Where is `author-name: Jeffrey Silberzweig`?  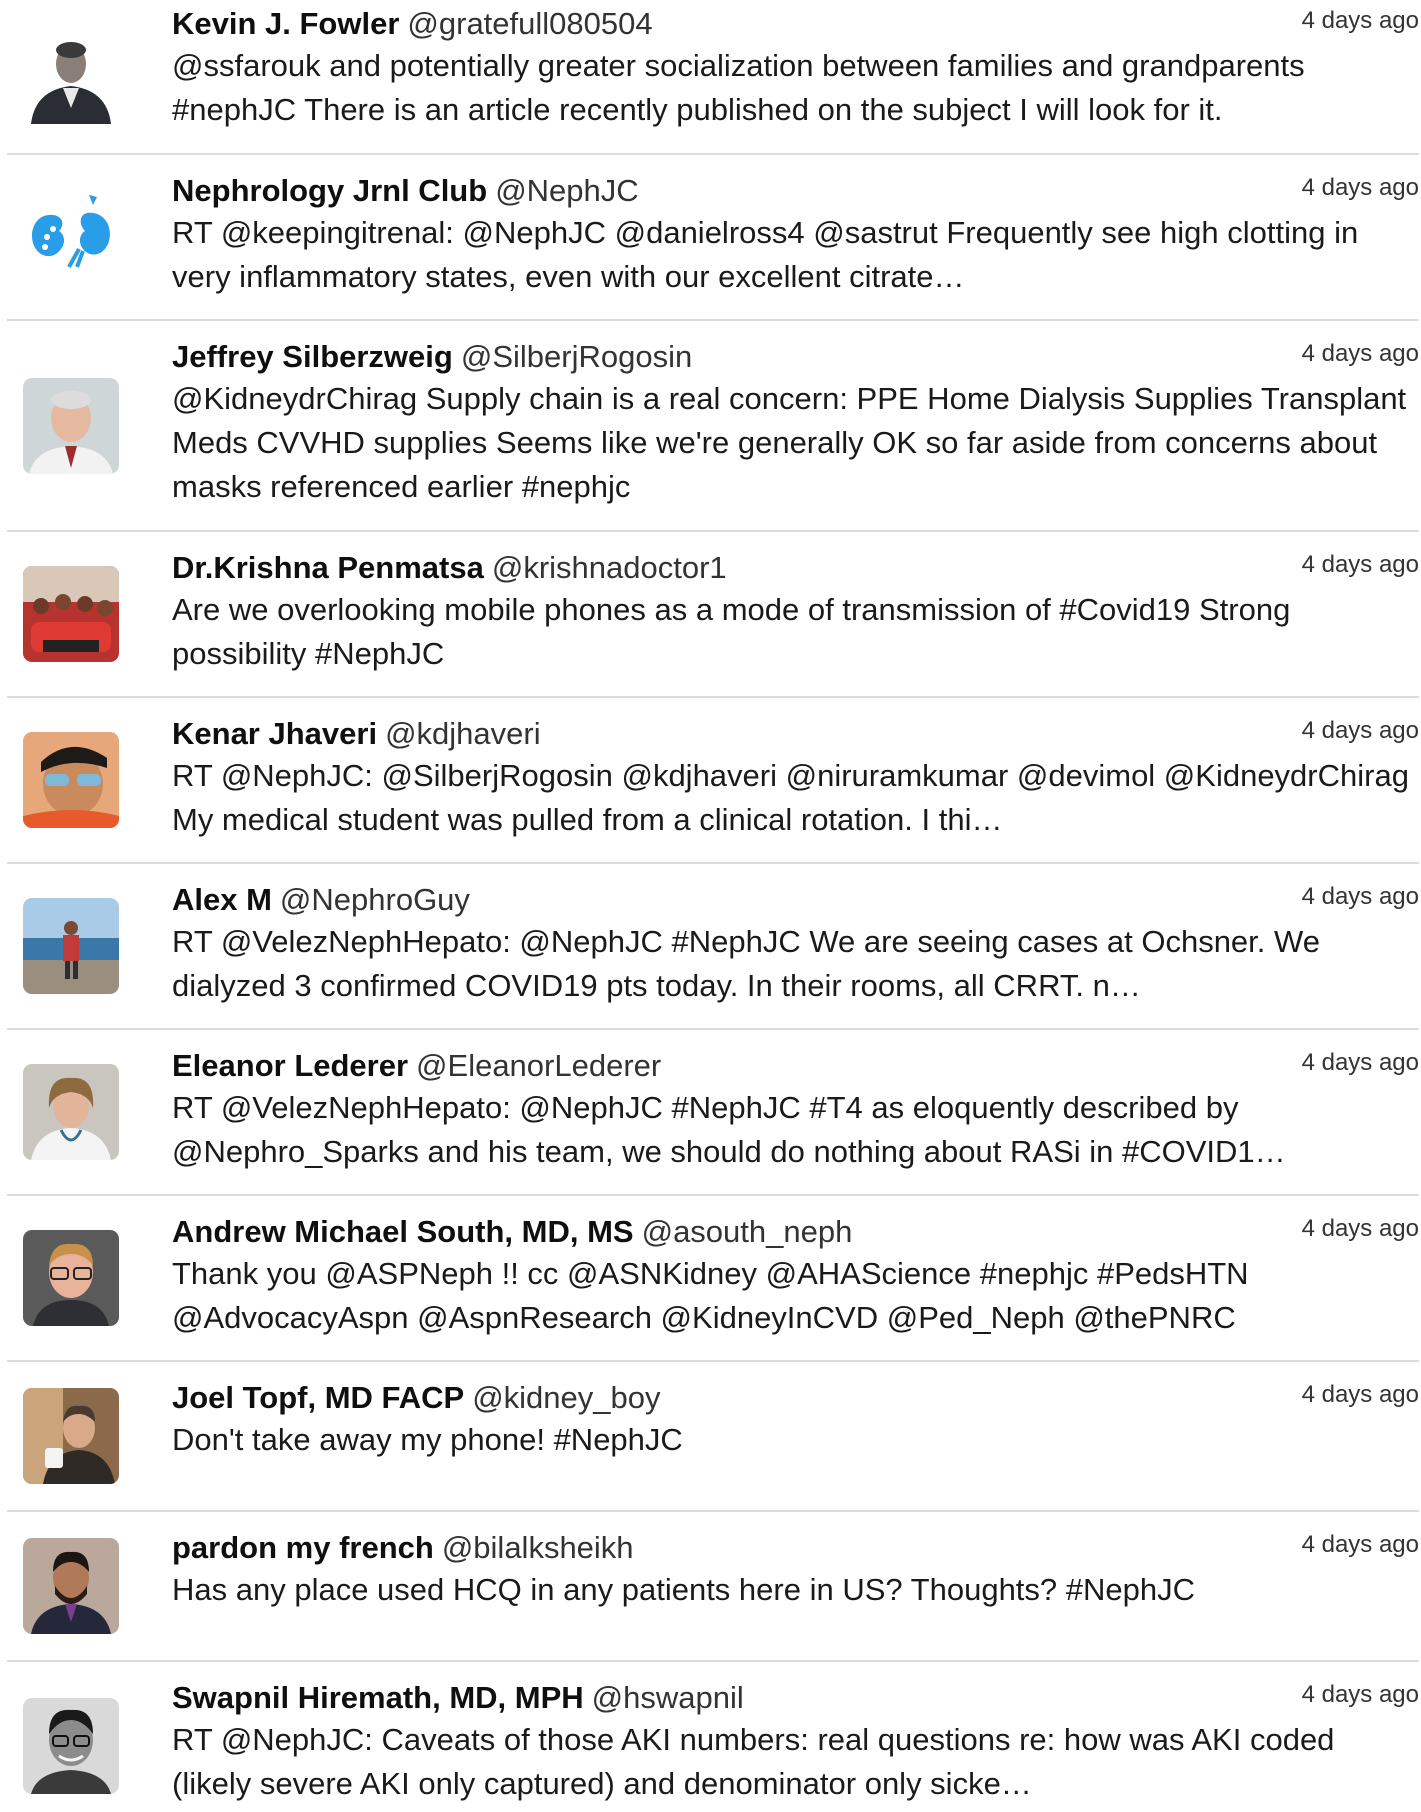 author-name: Jeffrey Silberzweig is located at coordinates (312, 356).